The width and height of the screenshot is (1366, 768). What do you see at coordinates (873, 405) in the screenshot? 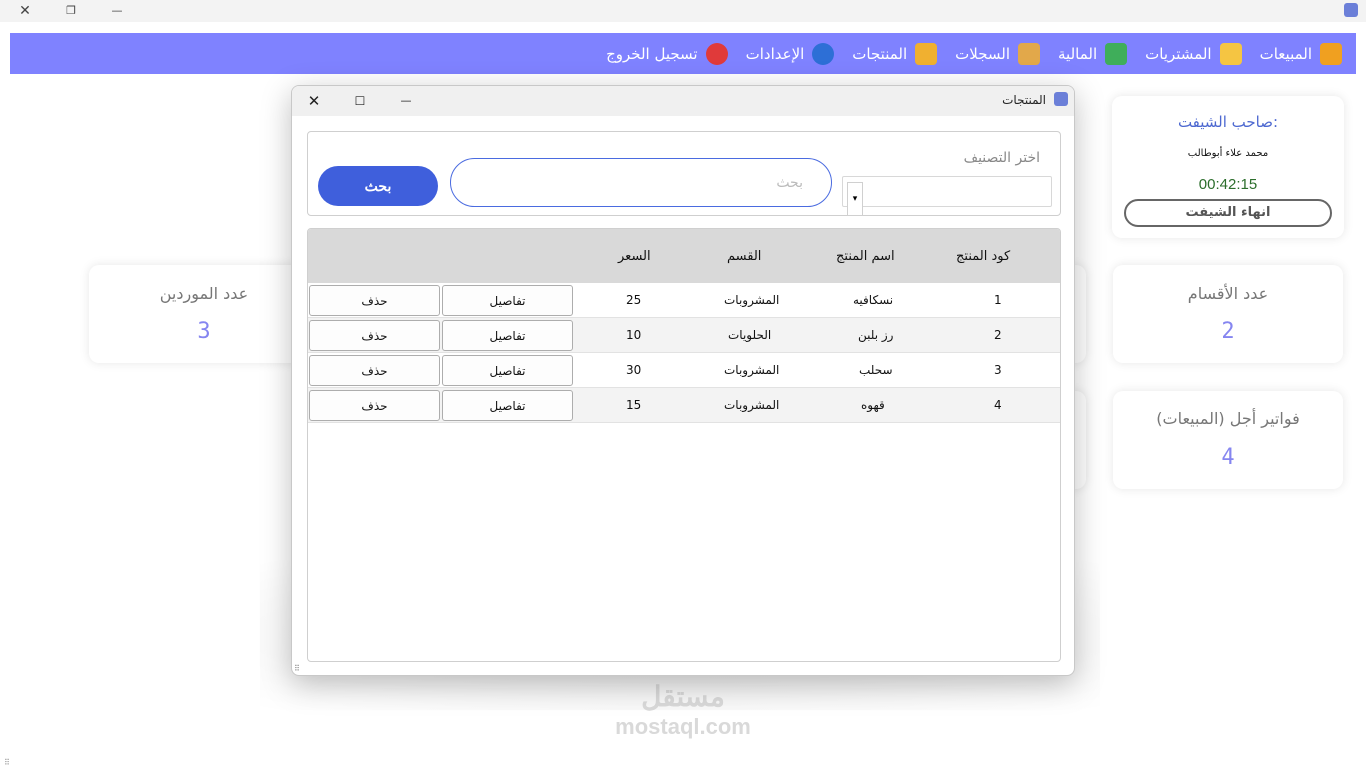
I see `cell-name: قهوه` at bounding box center [873, 405].